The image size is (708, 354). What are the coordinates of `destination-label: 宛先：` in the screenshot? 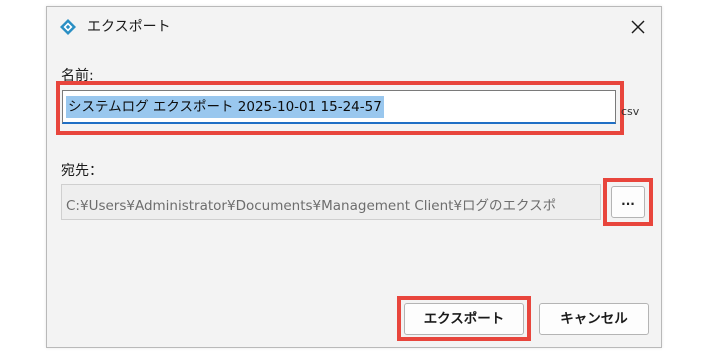 It's located at (82, 171).